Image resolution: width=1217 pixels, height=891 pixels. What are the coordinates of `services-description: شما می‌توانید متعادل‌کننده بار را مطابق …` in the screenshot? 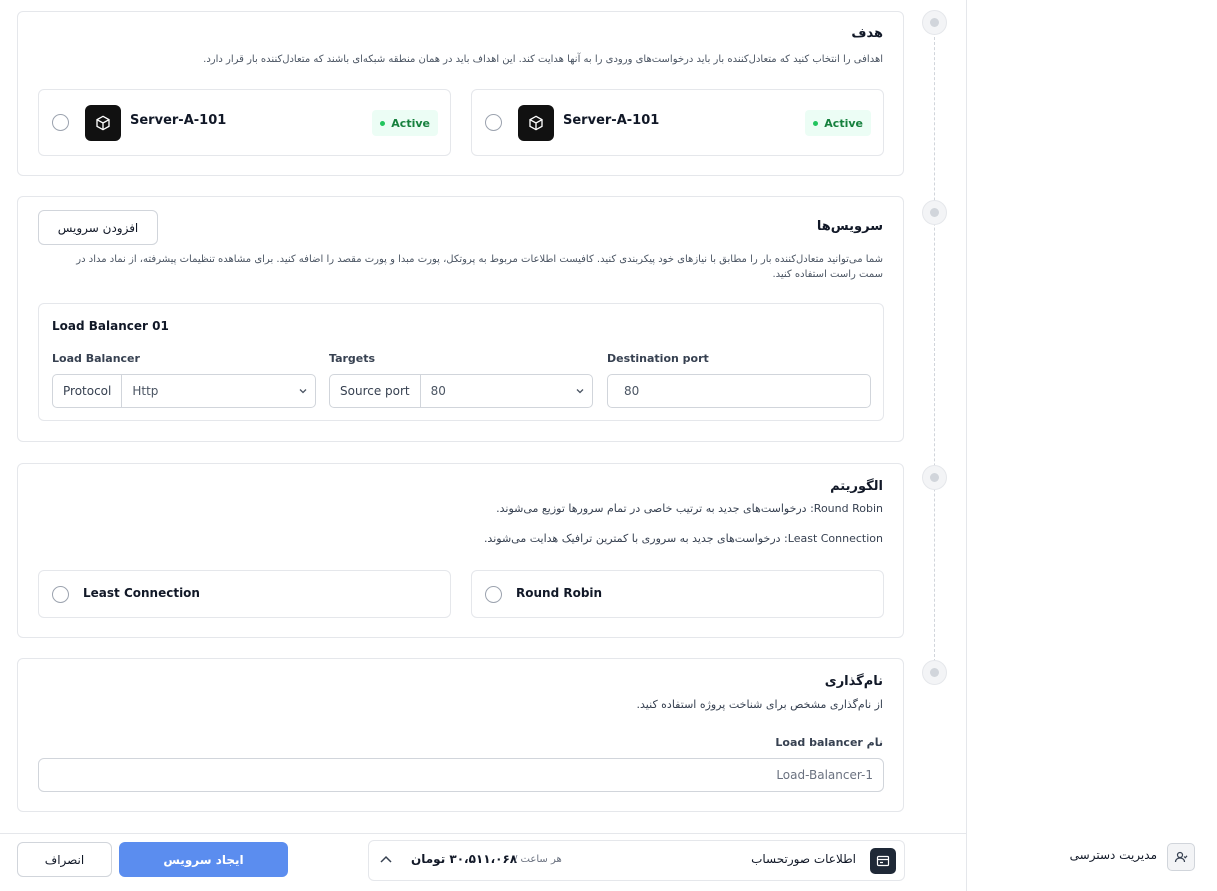 It's located at (479, 267).